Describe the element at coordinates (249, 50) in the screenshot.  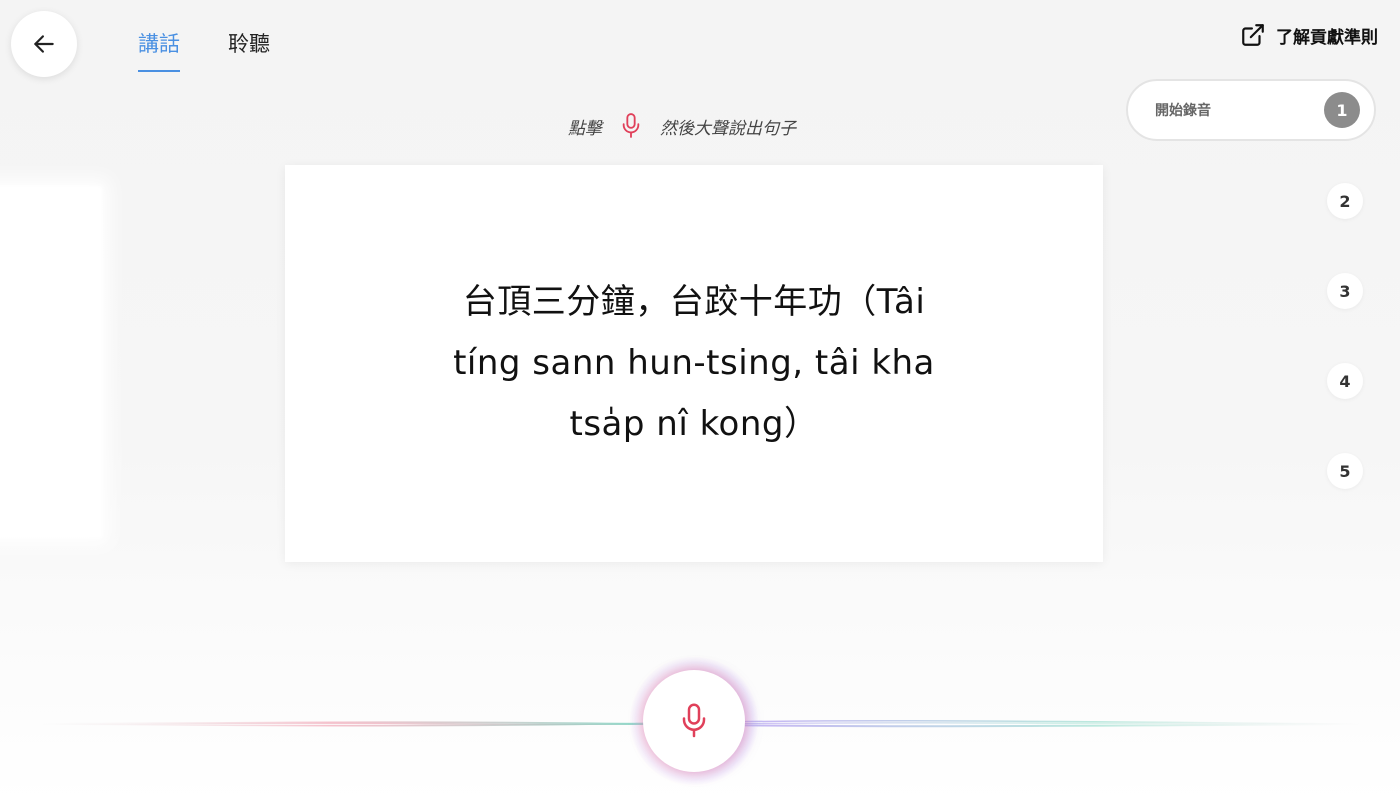
I see `tab-listen: 聆聽` at that location.